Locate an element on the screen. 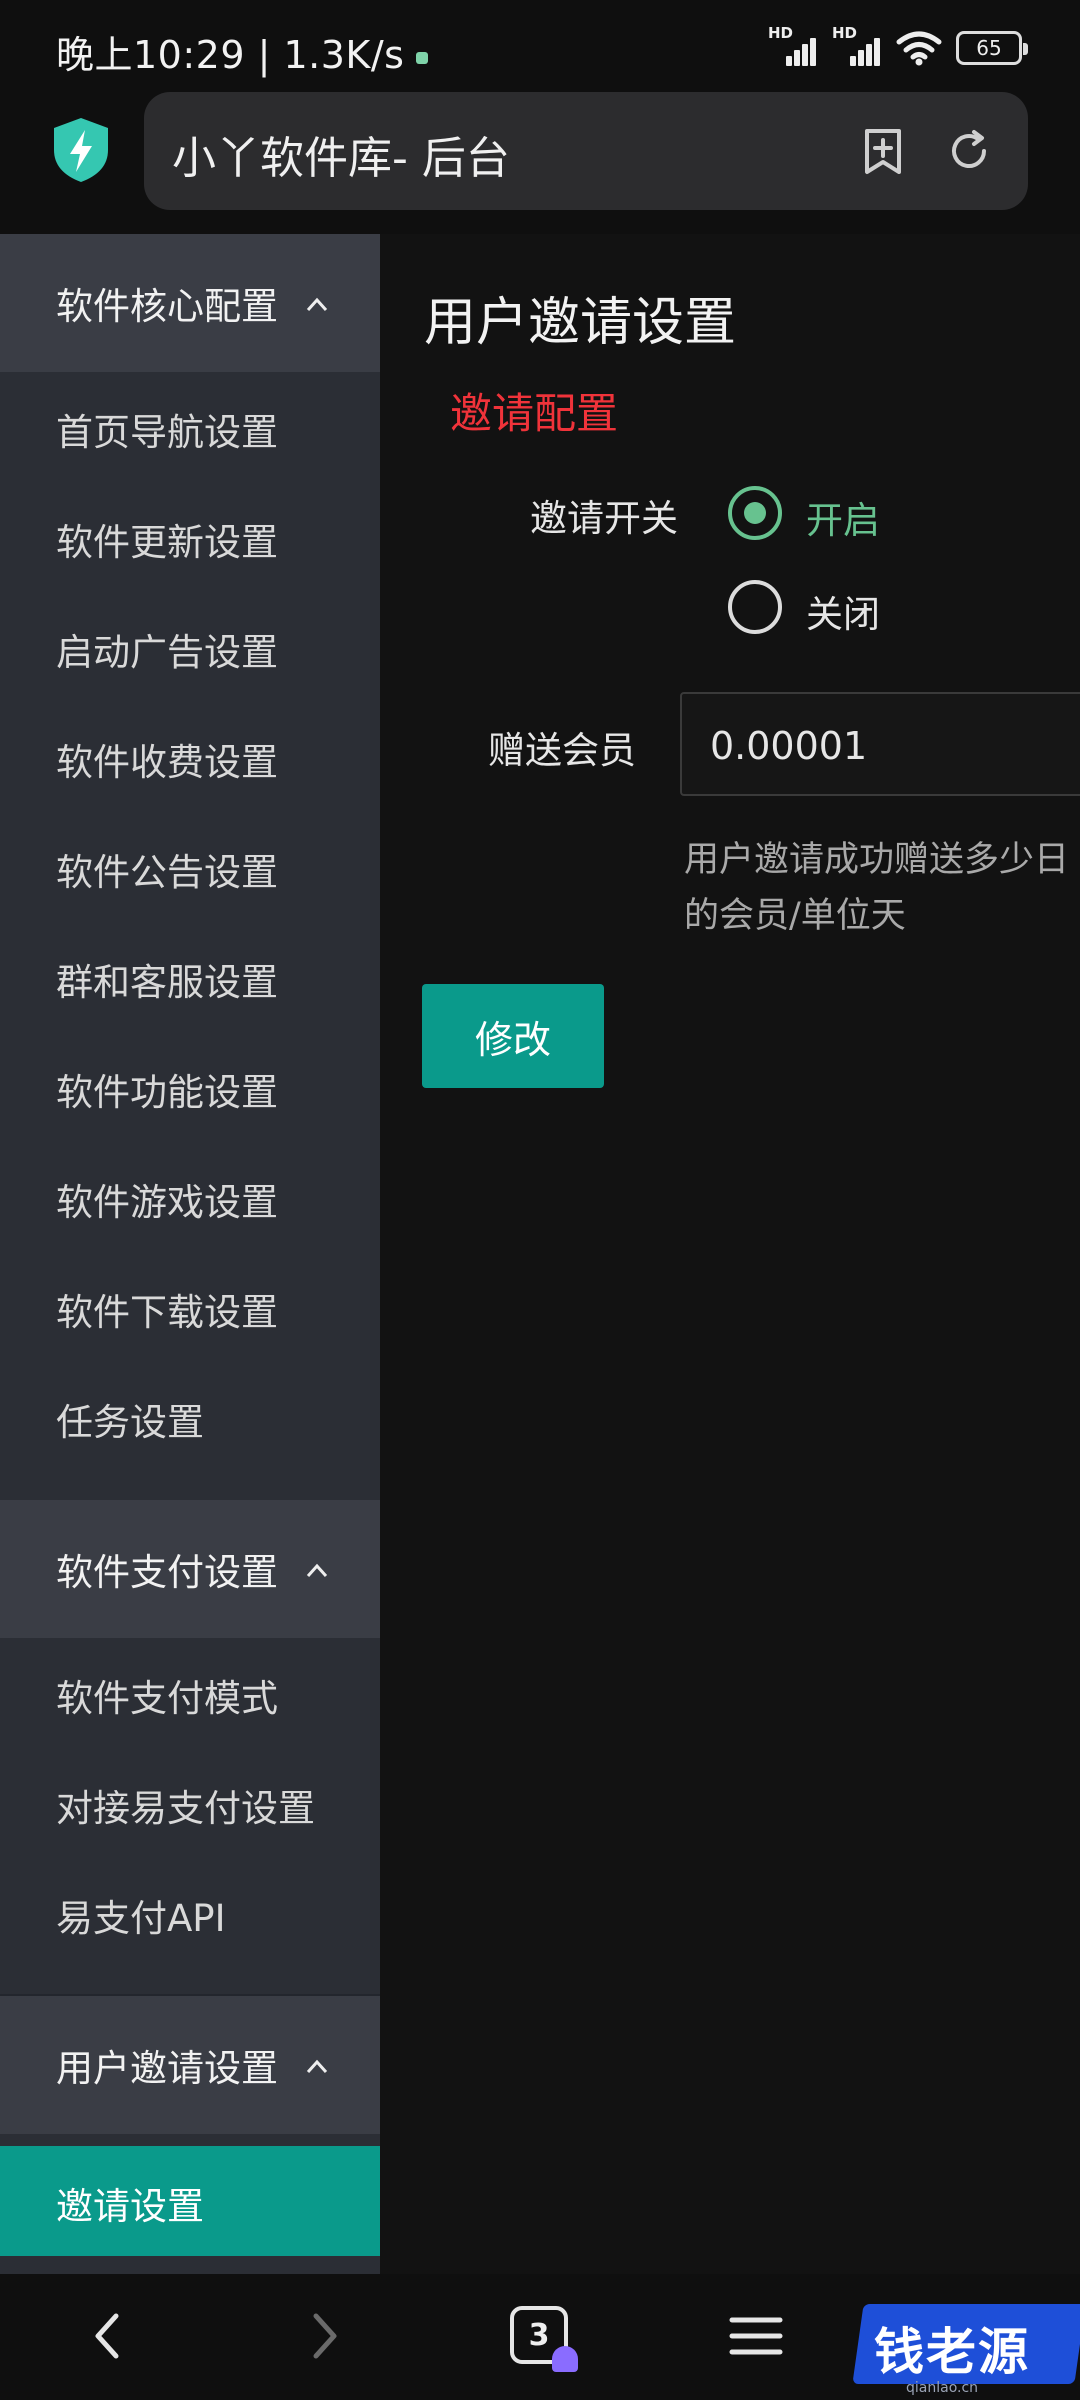 The image size is (1080, 2400). sidebar-item-epay-api: 易支付API is located at coordinates (141, 1915).